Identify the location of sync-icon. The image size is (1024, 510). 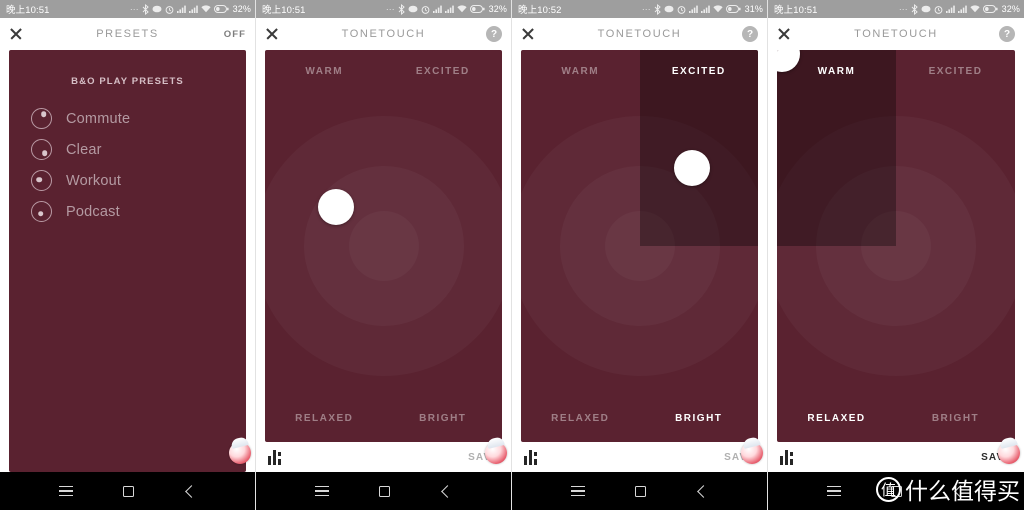
(926, 9).